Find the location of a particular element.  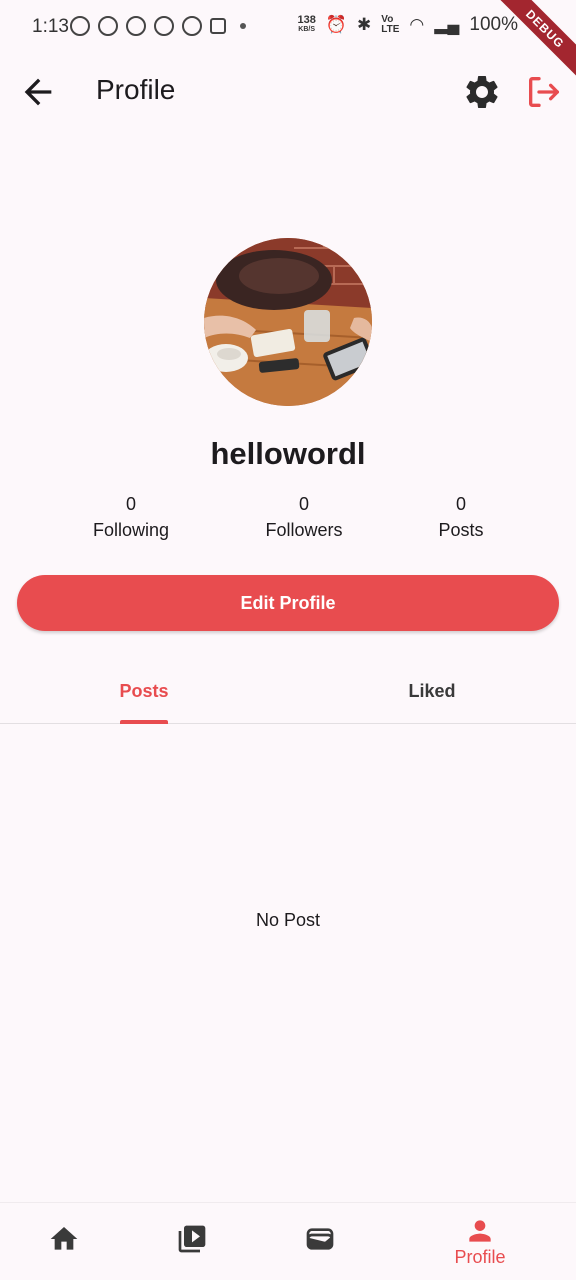

stat-posts: 0 Posts is located at coordinates (461, 517).